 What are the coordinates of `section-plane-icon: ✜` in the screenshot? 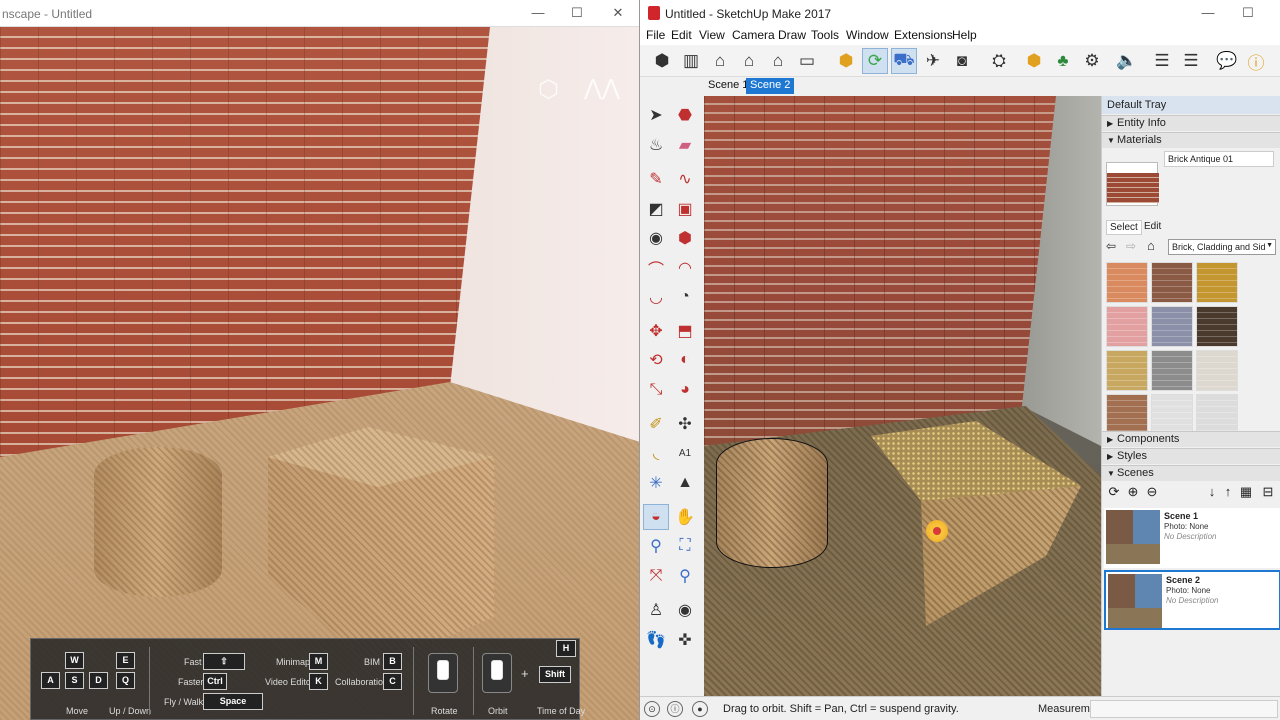 It's located at (685, 640).